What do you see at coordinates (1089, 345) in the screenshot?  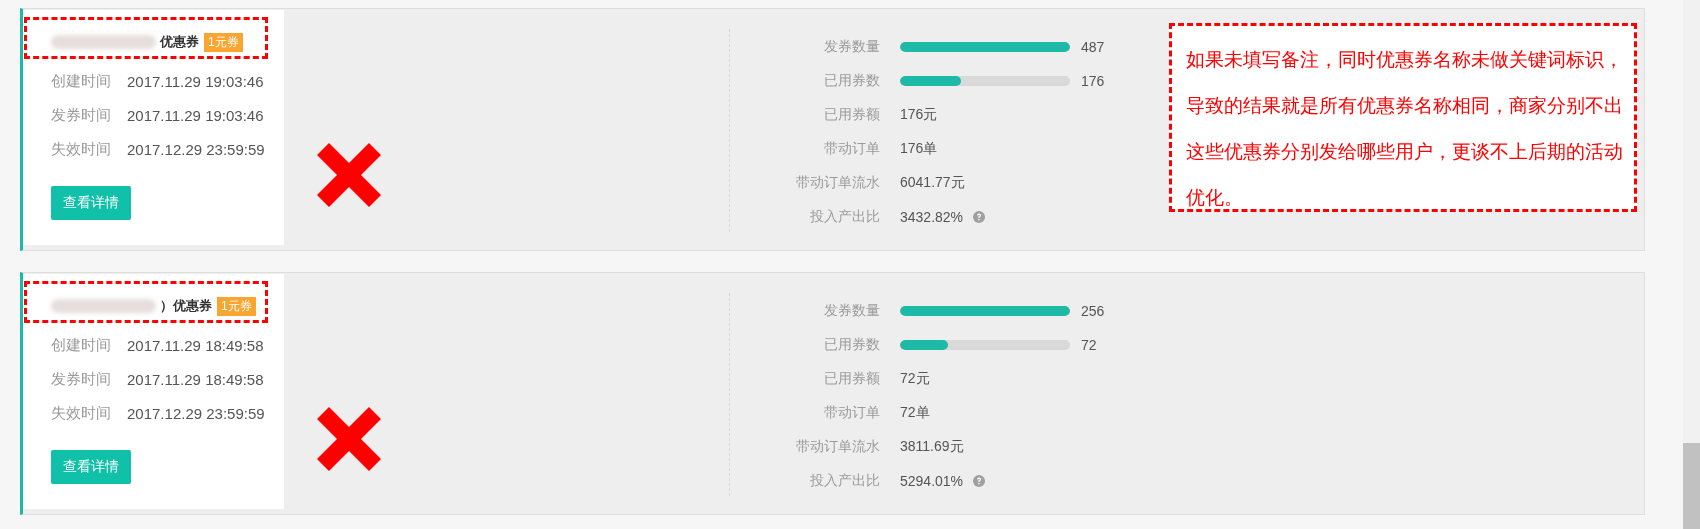 I see `stat-value: 72` at bounding box center [1089, 345].